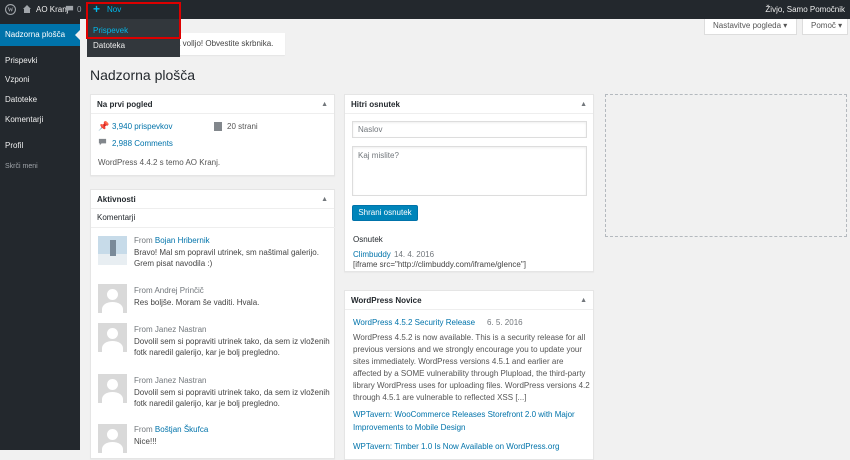  I want to click on news-item-link-continued: Improvements to Mobile Design, so click(409, 427).